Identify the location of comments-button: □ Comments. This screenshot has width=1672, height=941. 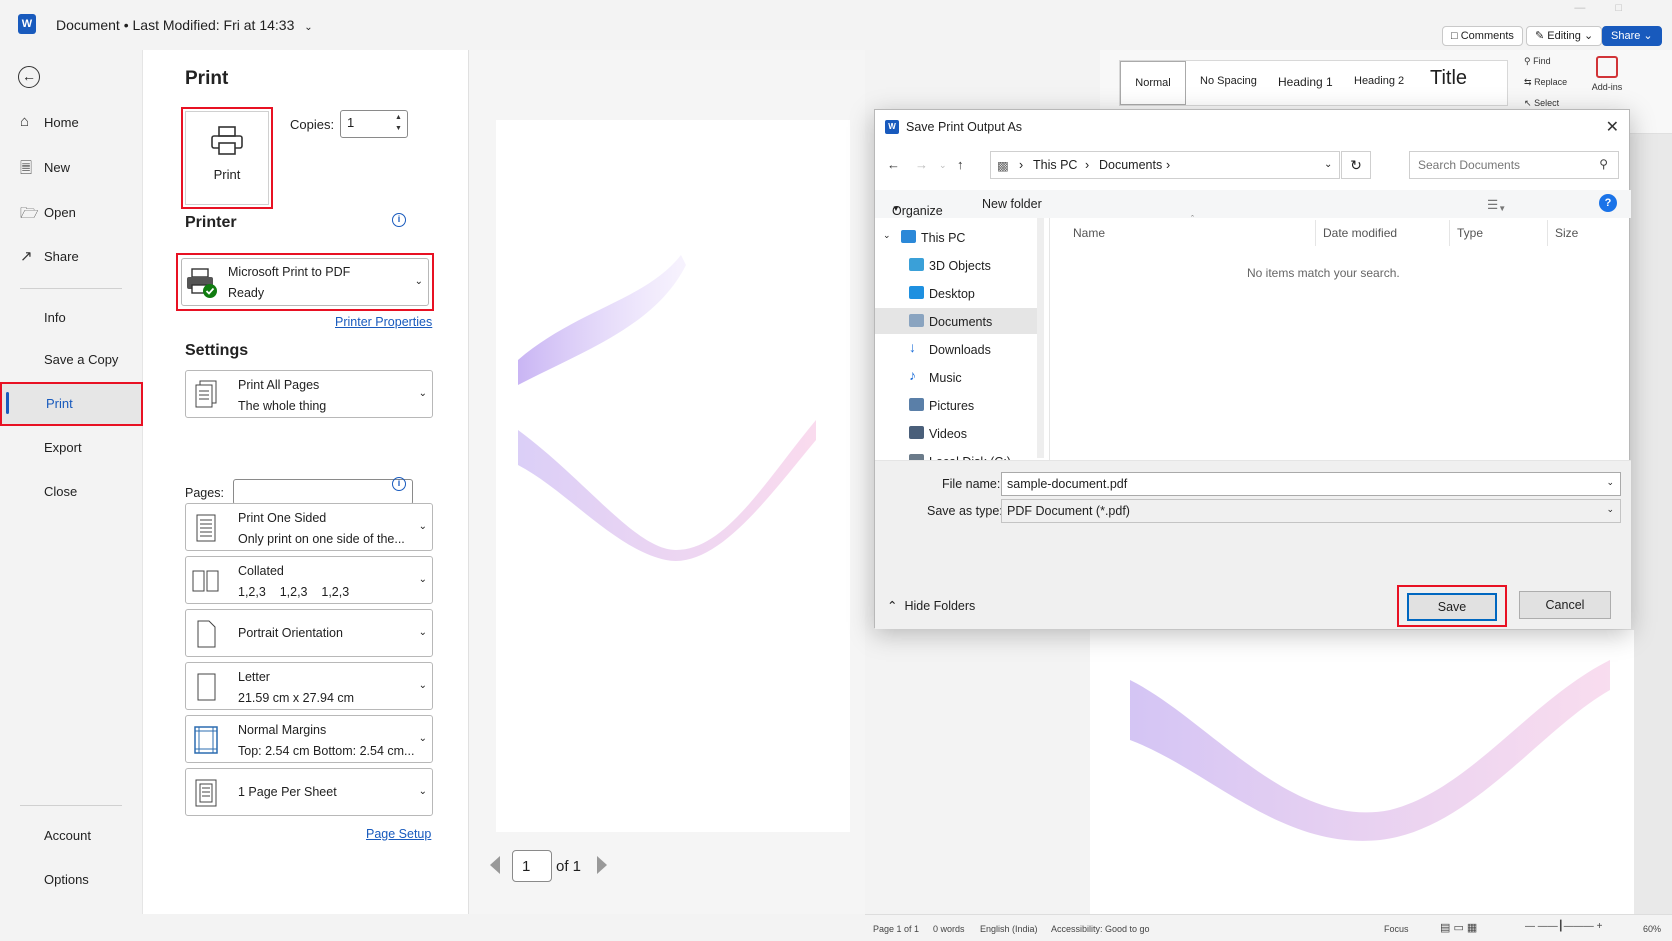
(1482, 36).